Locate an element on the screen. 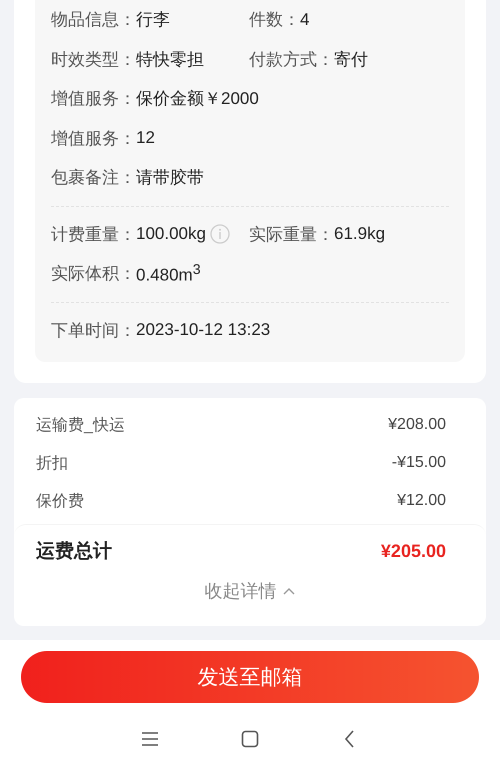 This screenshot has height=766, width=500. field-label: 计费重量： is located at coordinates (93, 235).